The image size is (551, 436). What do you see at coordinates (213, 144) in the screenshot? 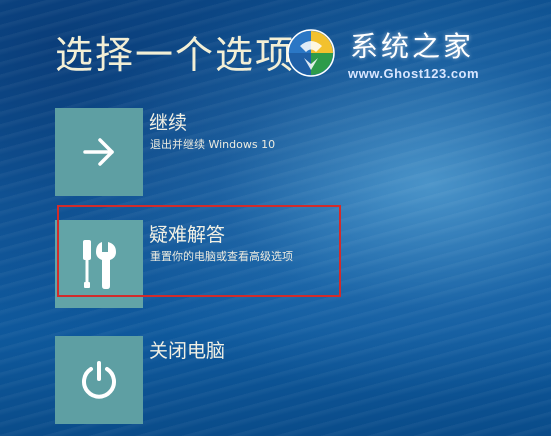
I see `option-continue-subtitle: 退出并继续 Windows 10` at bounding box center [213, 144].